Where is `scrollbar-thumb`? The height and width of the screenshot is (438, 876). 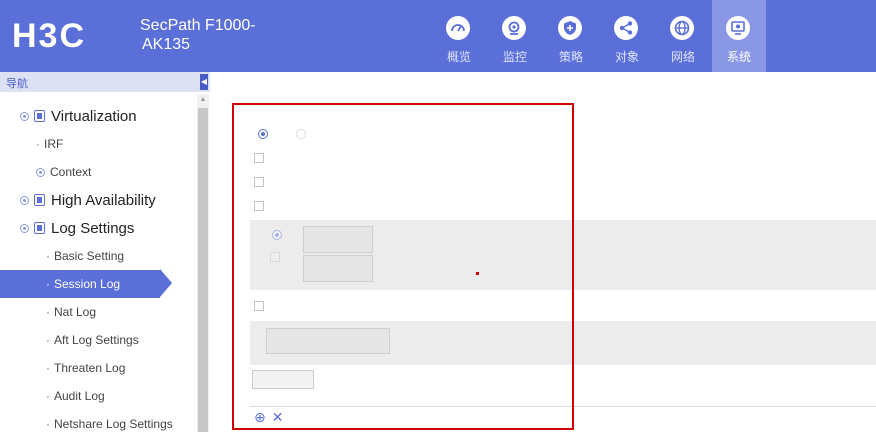 scrollbar-thumb is located at coordinates (203, 270).